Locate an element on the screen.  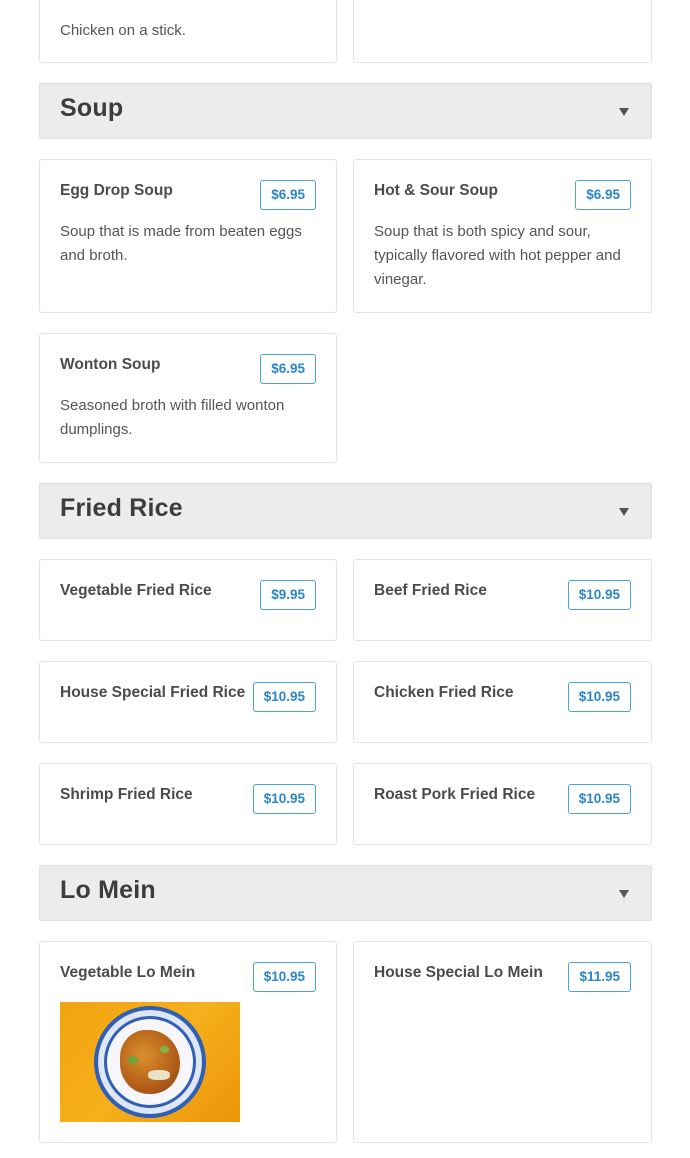
menu-item-card: Chicken Fried Rice $10.95 is located at coordinates (502, 702).